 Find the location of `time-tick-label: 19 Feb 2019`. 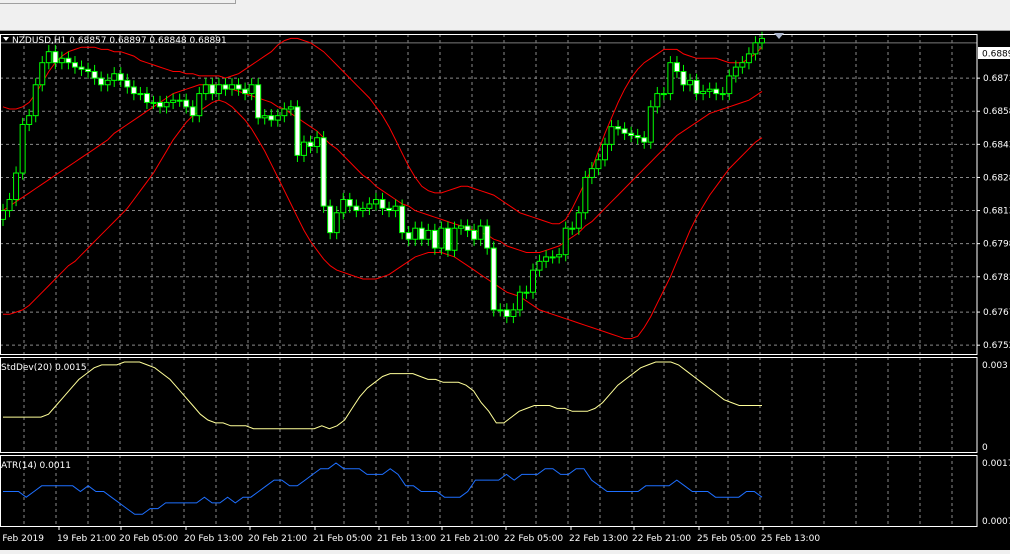

time-tick-label: 19 Feb 2019 is located at coordinates (22, 539).